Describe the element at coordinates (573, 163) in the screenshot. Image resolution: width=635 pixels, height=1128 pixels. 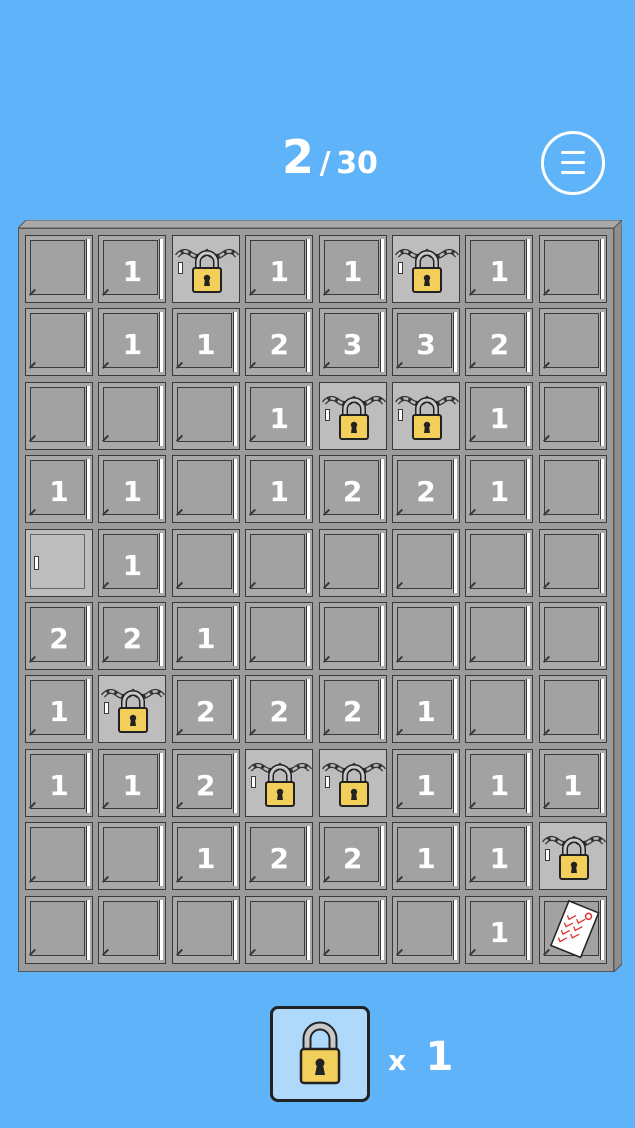
I see `menu-button` at that location.